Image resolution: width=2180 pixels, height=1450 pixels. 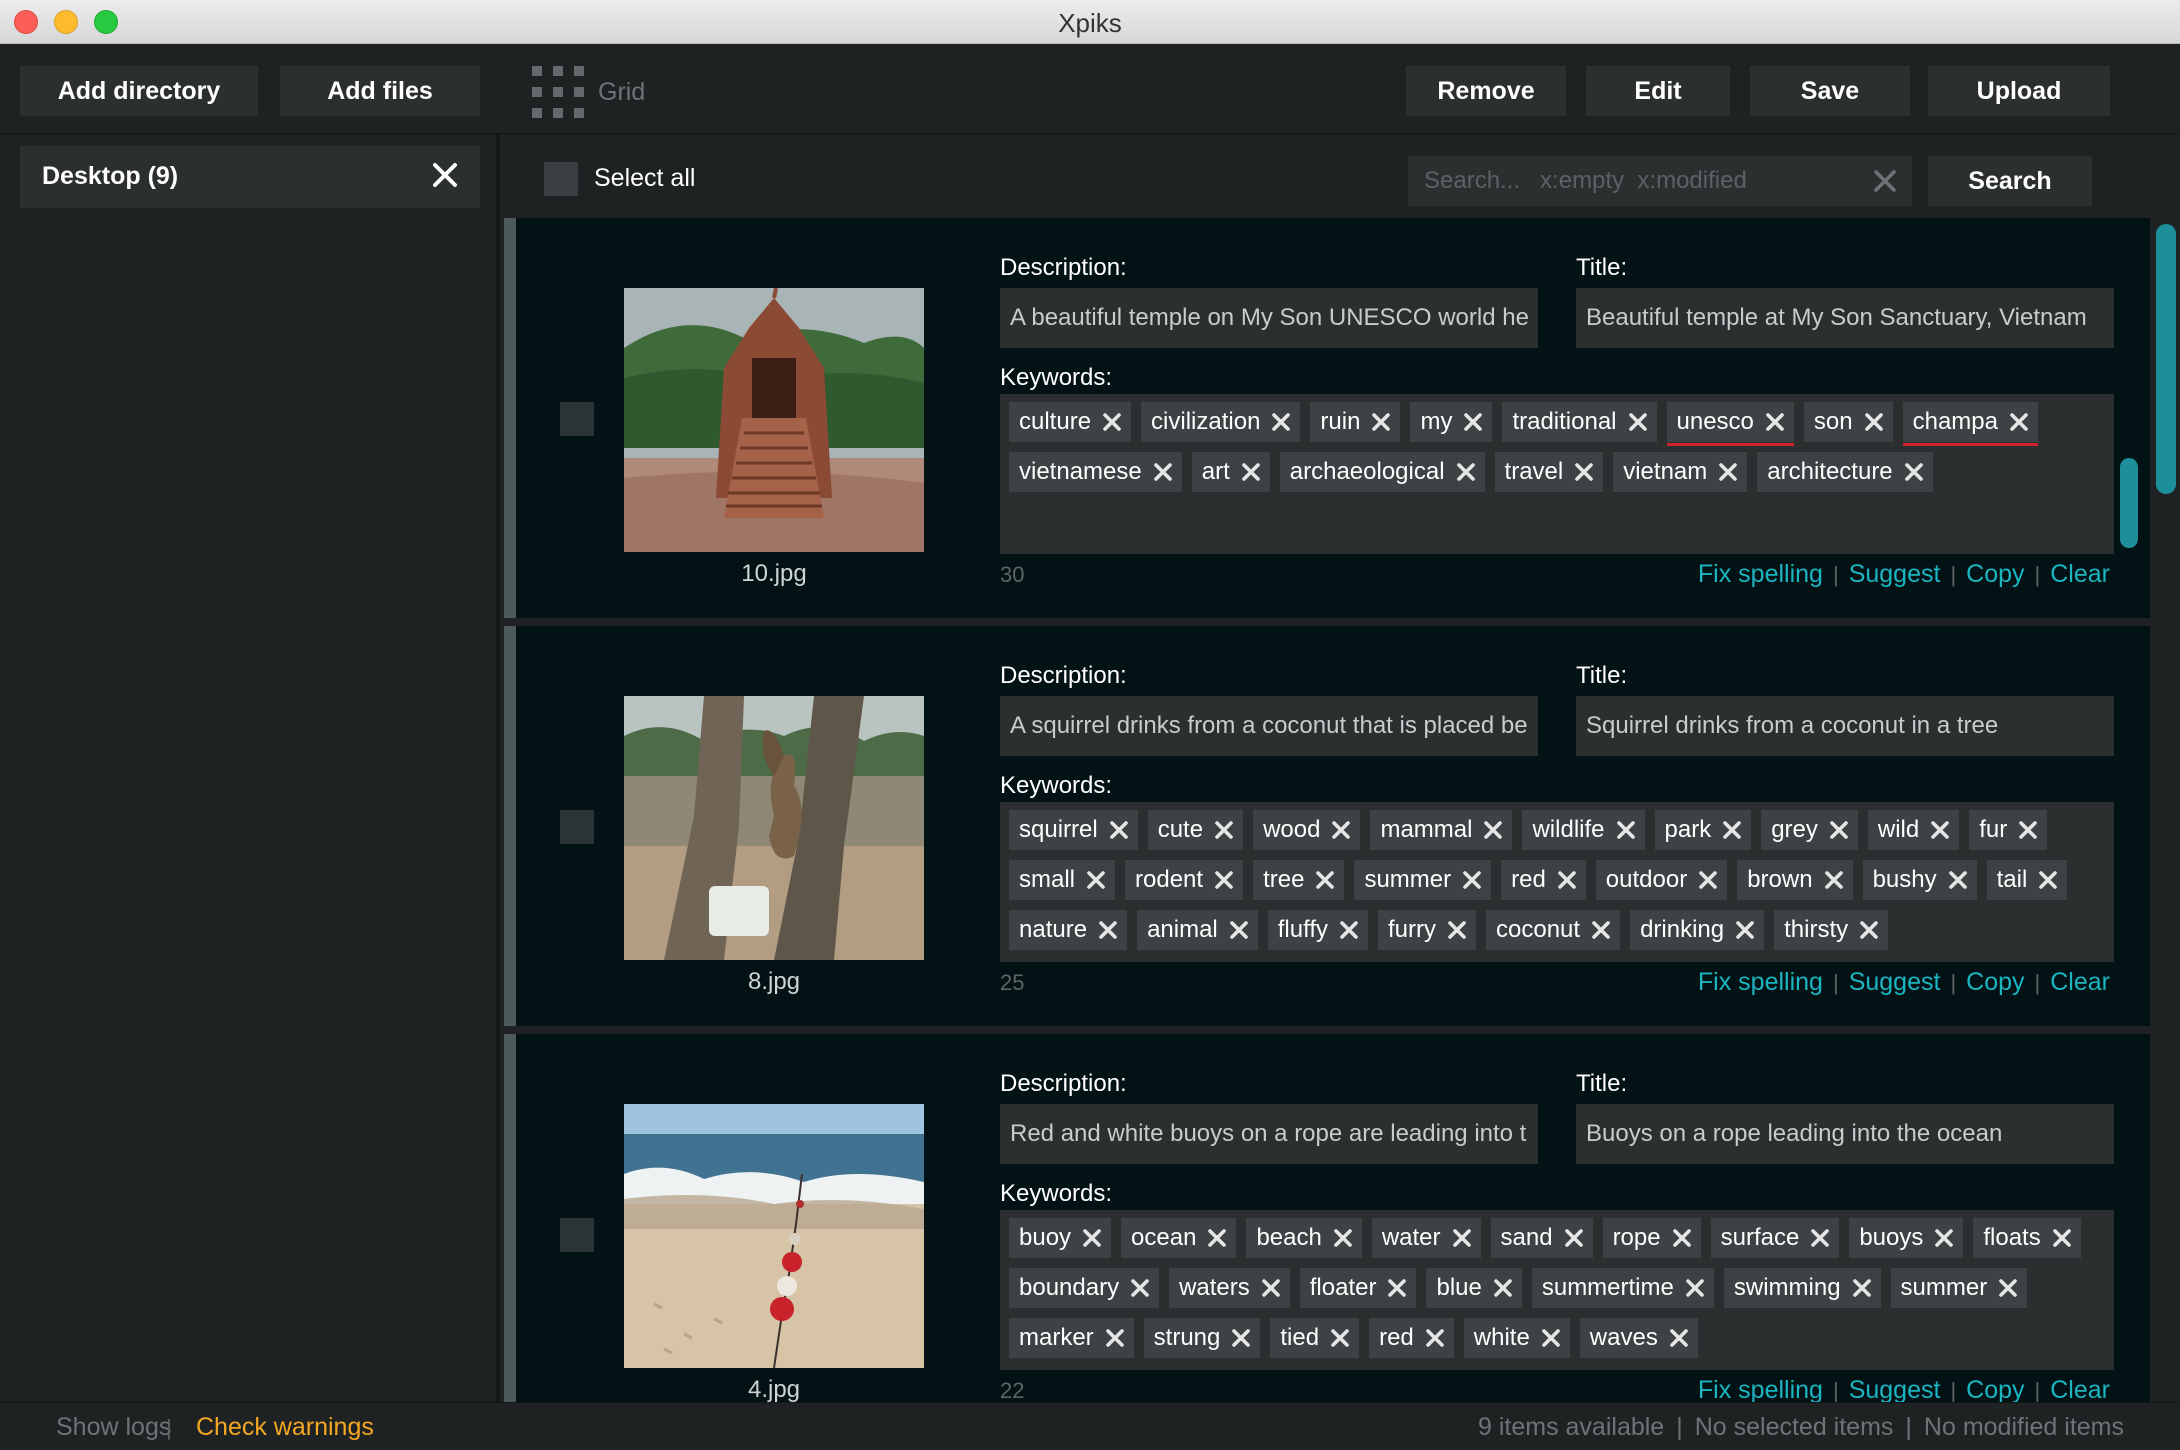 What do you see at coordinates (2129, 503) in the screenshot?
I see `keywords-scrollbar` at bounding box center [2129, 503].